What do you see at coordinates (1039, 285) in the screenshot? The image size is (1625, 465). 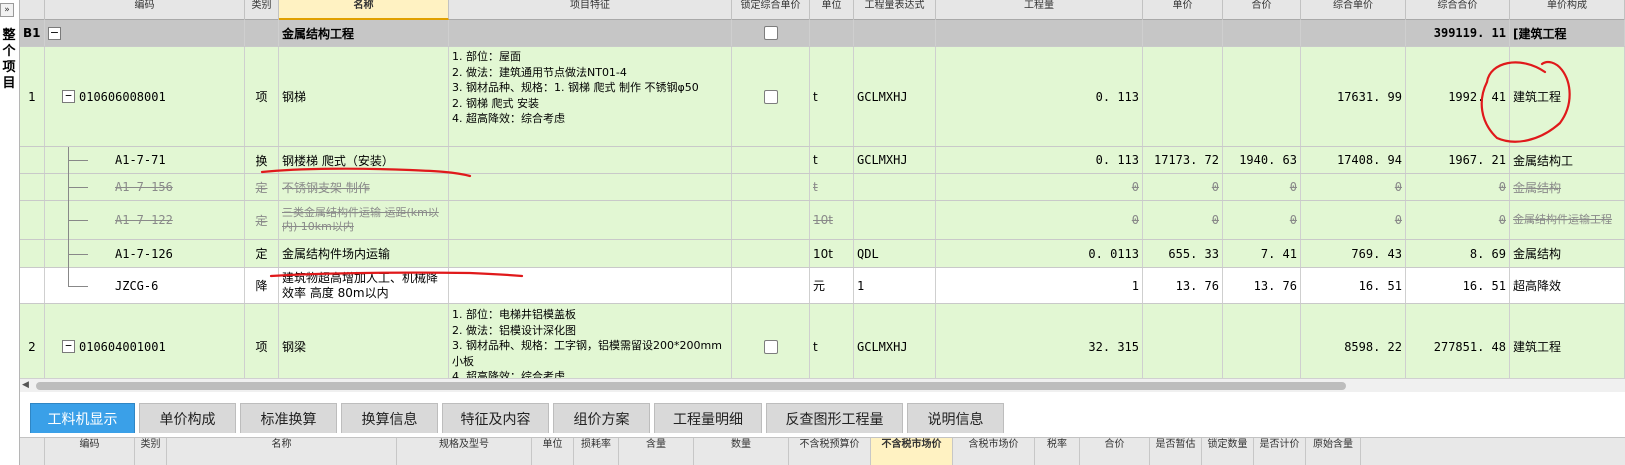 I see `quantity: 1` at bounding box center [1039, 285].